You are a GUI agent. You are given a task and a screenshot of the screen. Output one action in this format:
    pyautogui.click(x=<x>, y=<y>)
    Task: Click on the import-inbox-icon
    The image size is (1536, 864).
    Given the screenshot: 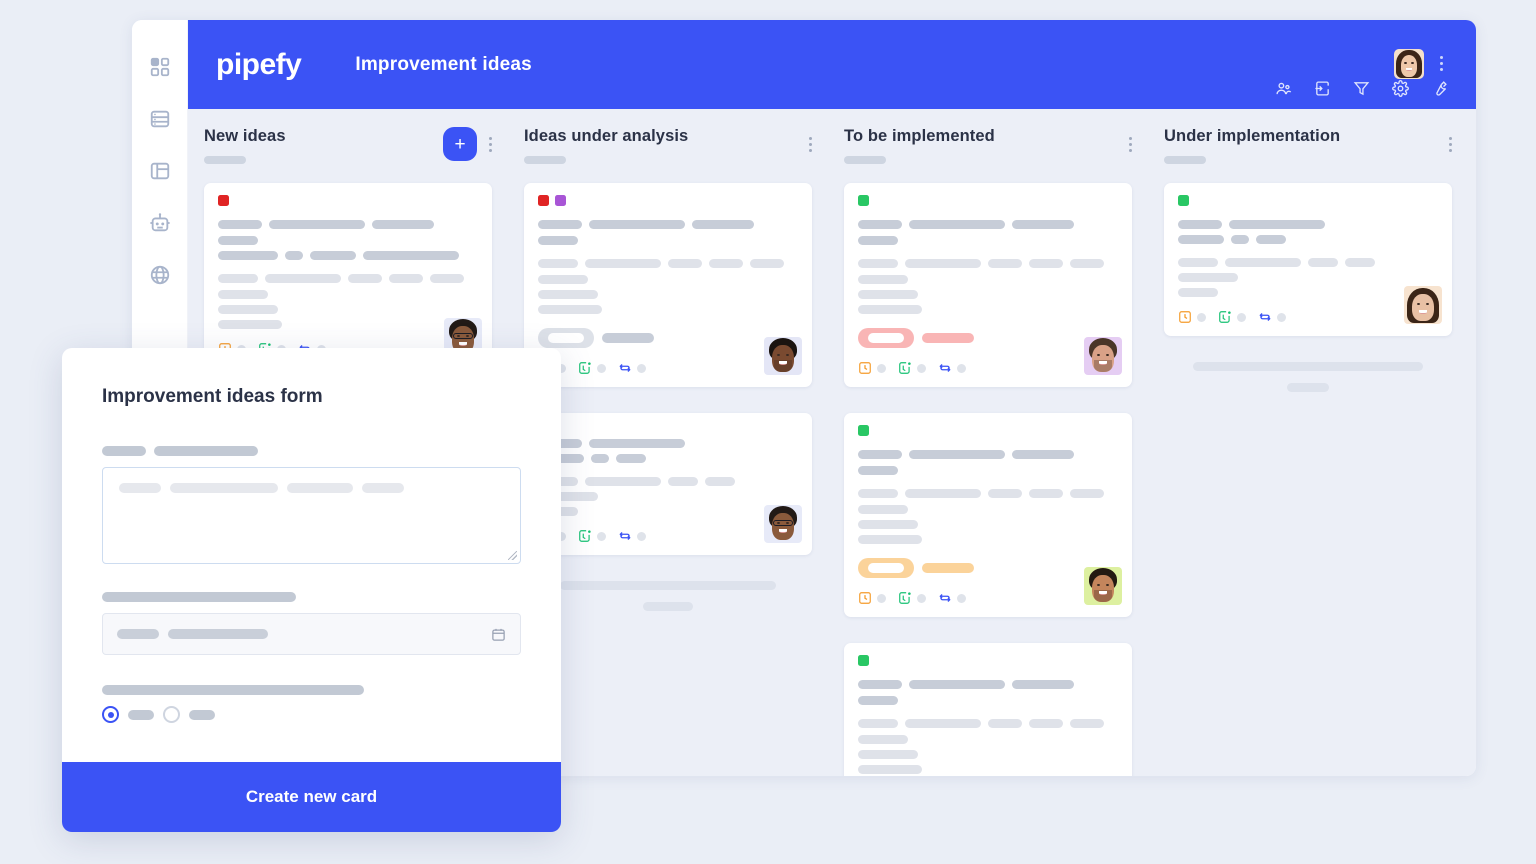 What is the action you would take?
    pyautogui.click(x=1322, y=88)
    